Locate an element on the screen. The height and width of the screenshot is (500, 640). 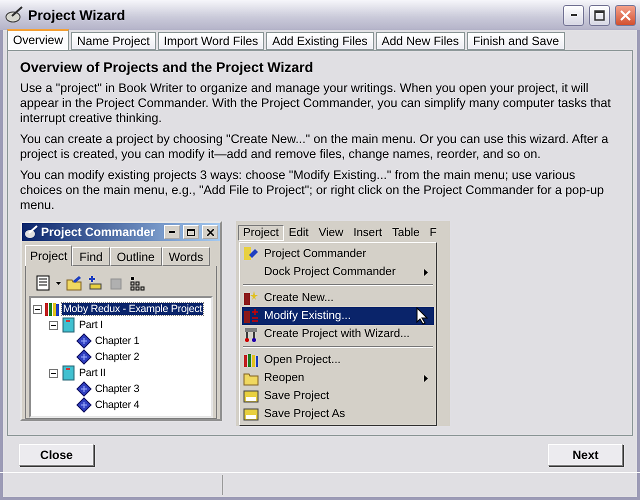
wizard-tools-icon is located at coordinates (251, 334).